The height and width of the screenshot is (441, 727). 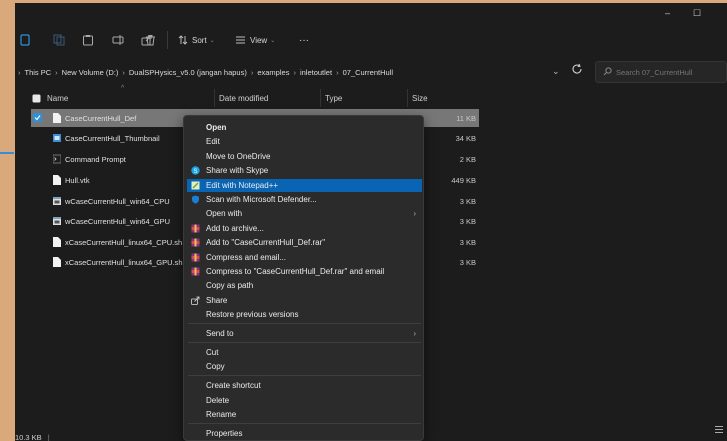 I want to click on refresh-icon, so click(x=577, y=70).